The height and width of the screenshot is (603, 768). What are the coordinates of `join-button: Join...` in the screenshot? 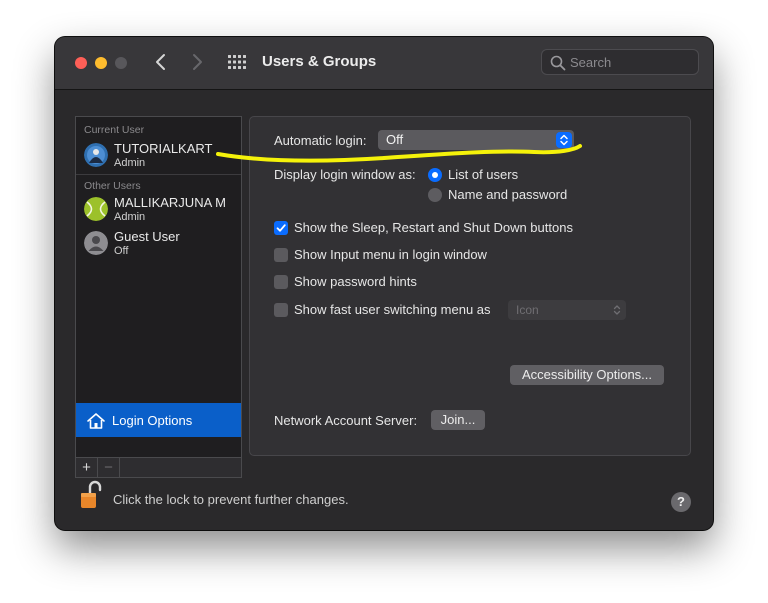 It's located at (458, 420).